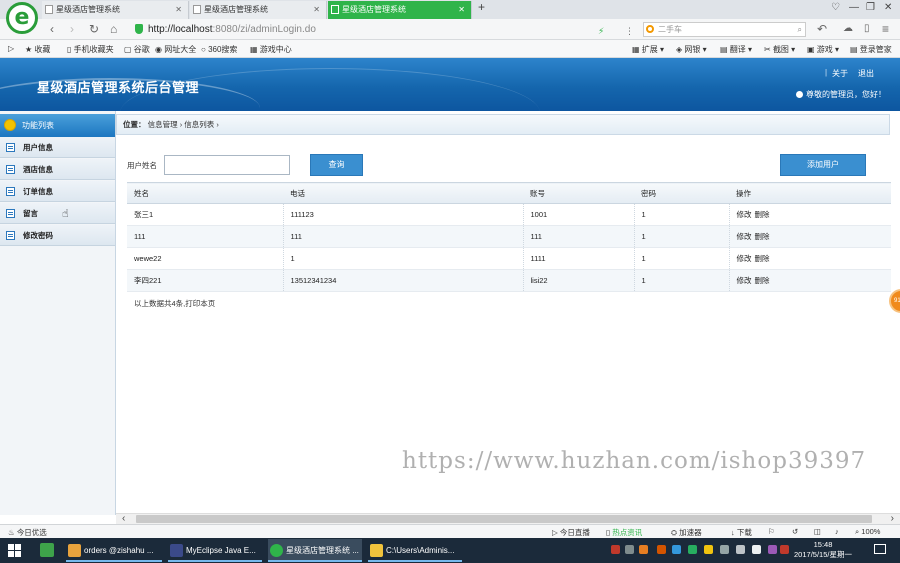  I want to click on ext-login: ▤ 登录管家, so click(871, 49).